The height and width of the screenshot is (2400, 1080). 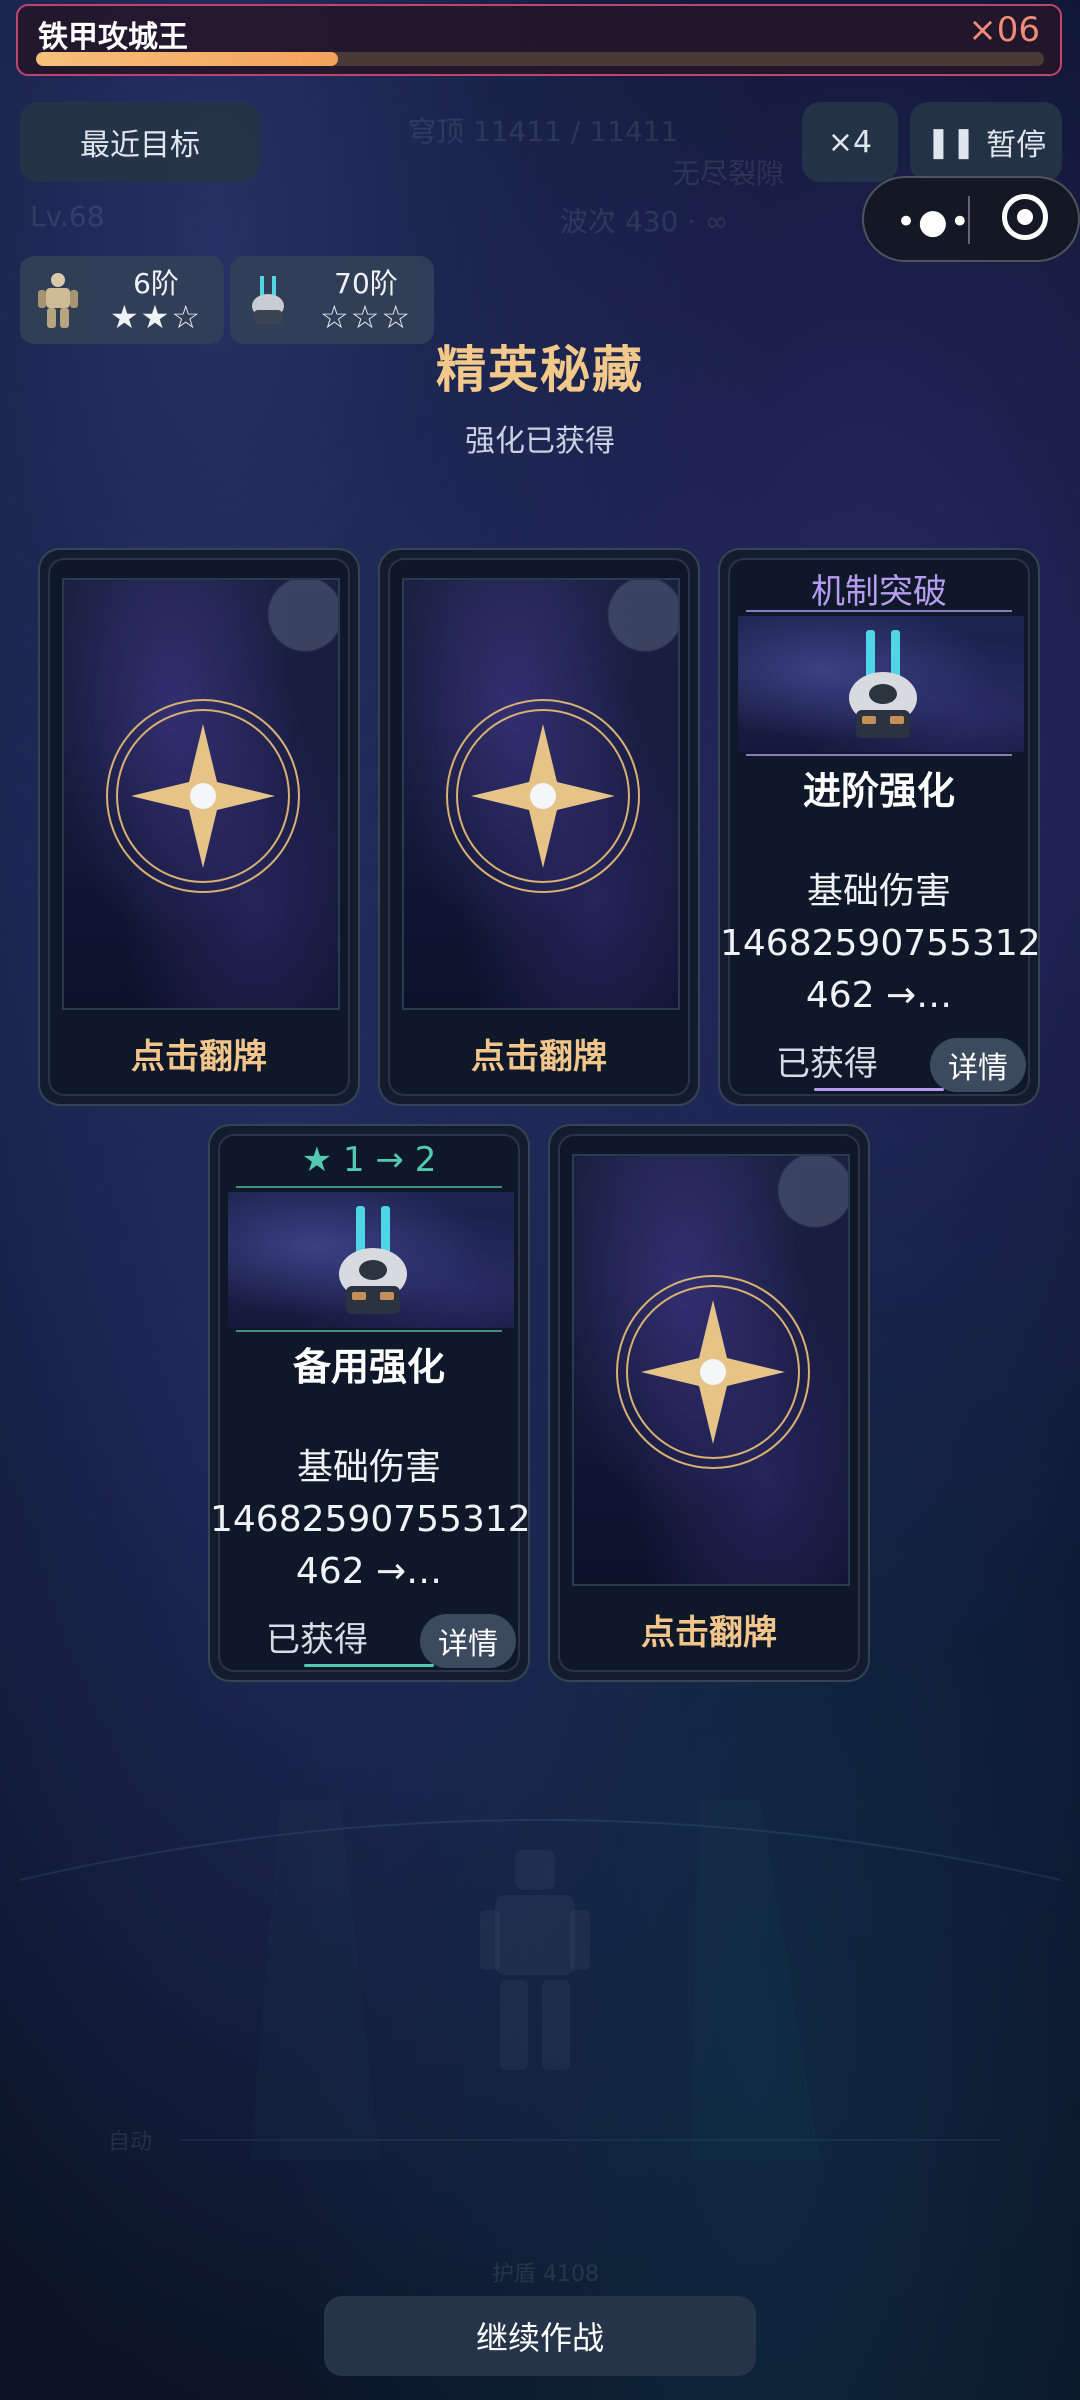 I want to click on capsule-divider, so click(x=969, y=220).